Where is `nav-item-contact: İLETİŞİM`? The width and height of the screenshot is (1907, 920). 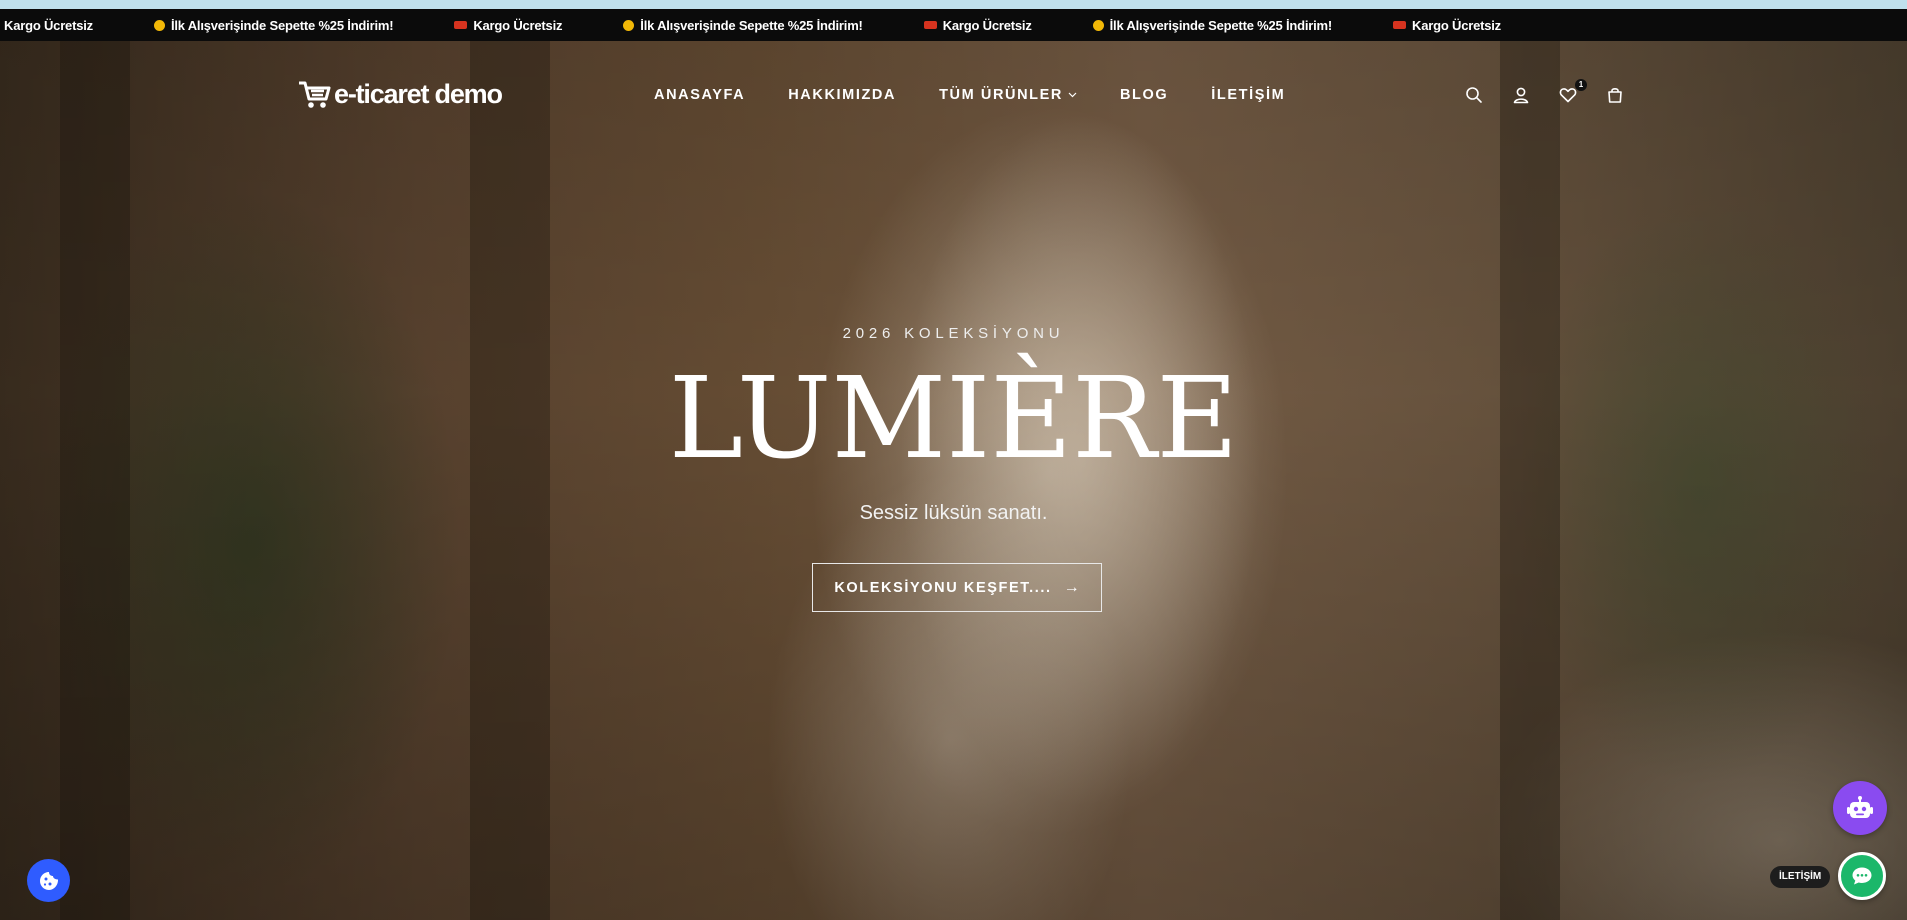 nav-item-contact: İLETİŞİM is located at coordinates (1248, 95).